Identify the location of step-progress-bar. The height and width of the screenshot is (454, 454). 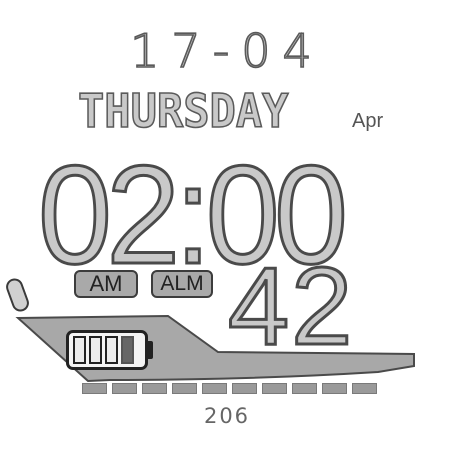
(229, 388).